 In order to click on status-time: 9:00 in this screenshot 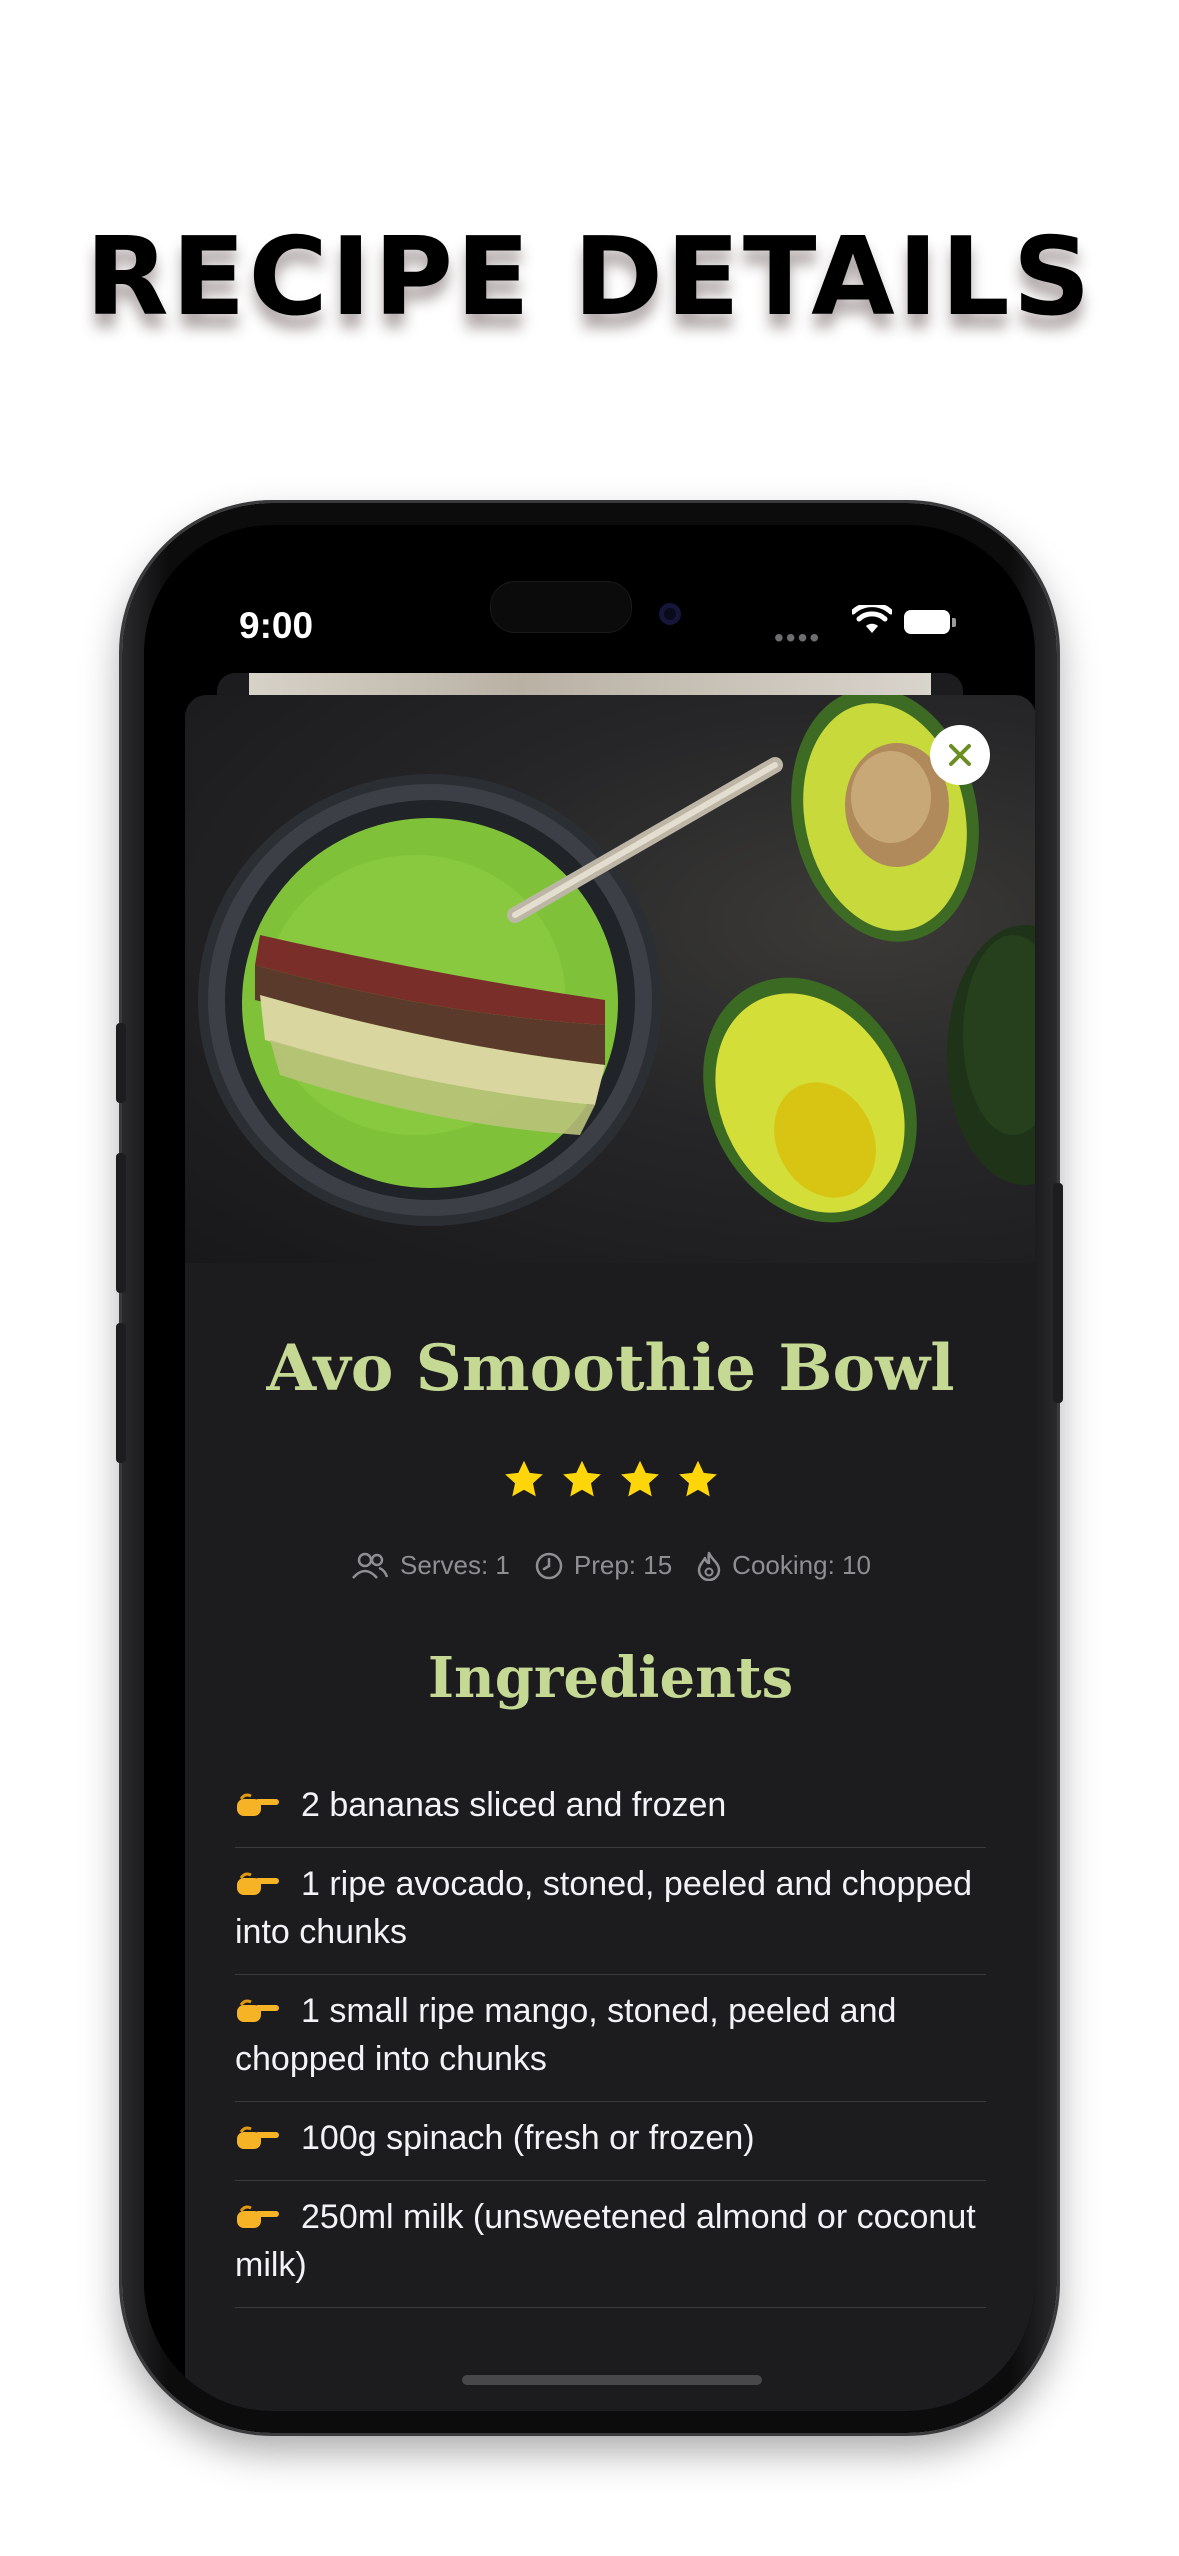, I will do `click(276, 625)`.